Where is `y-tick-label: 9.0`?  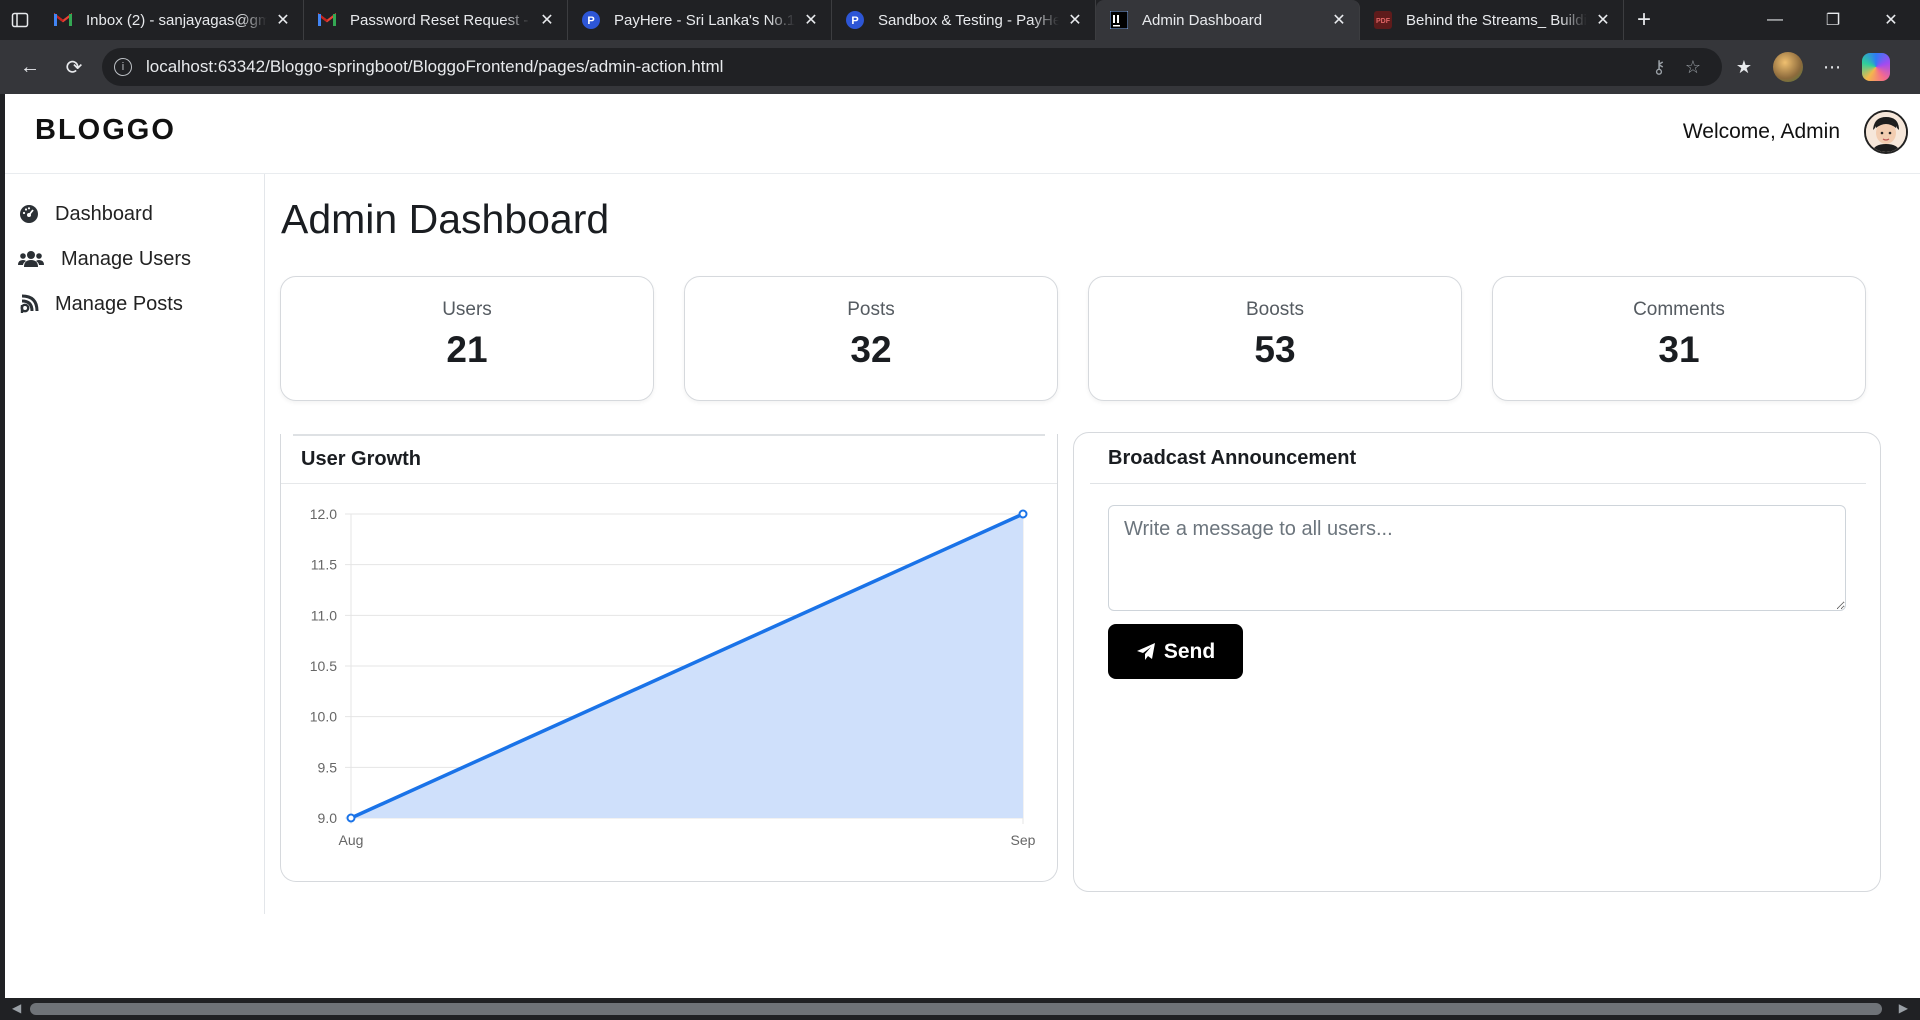 y-tick-label: 9.0 is located at coordinates (328, 818).